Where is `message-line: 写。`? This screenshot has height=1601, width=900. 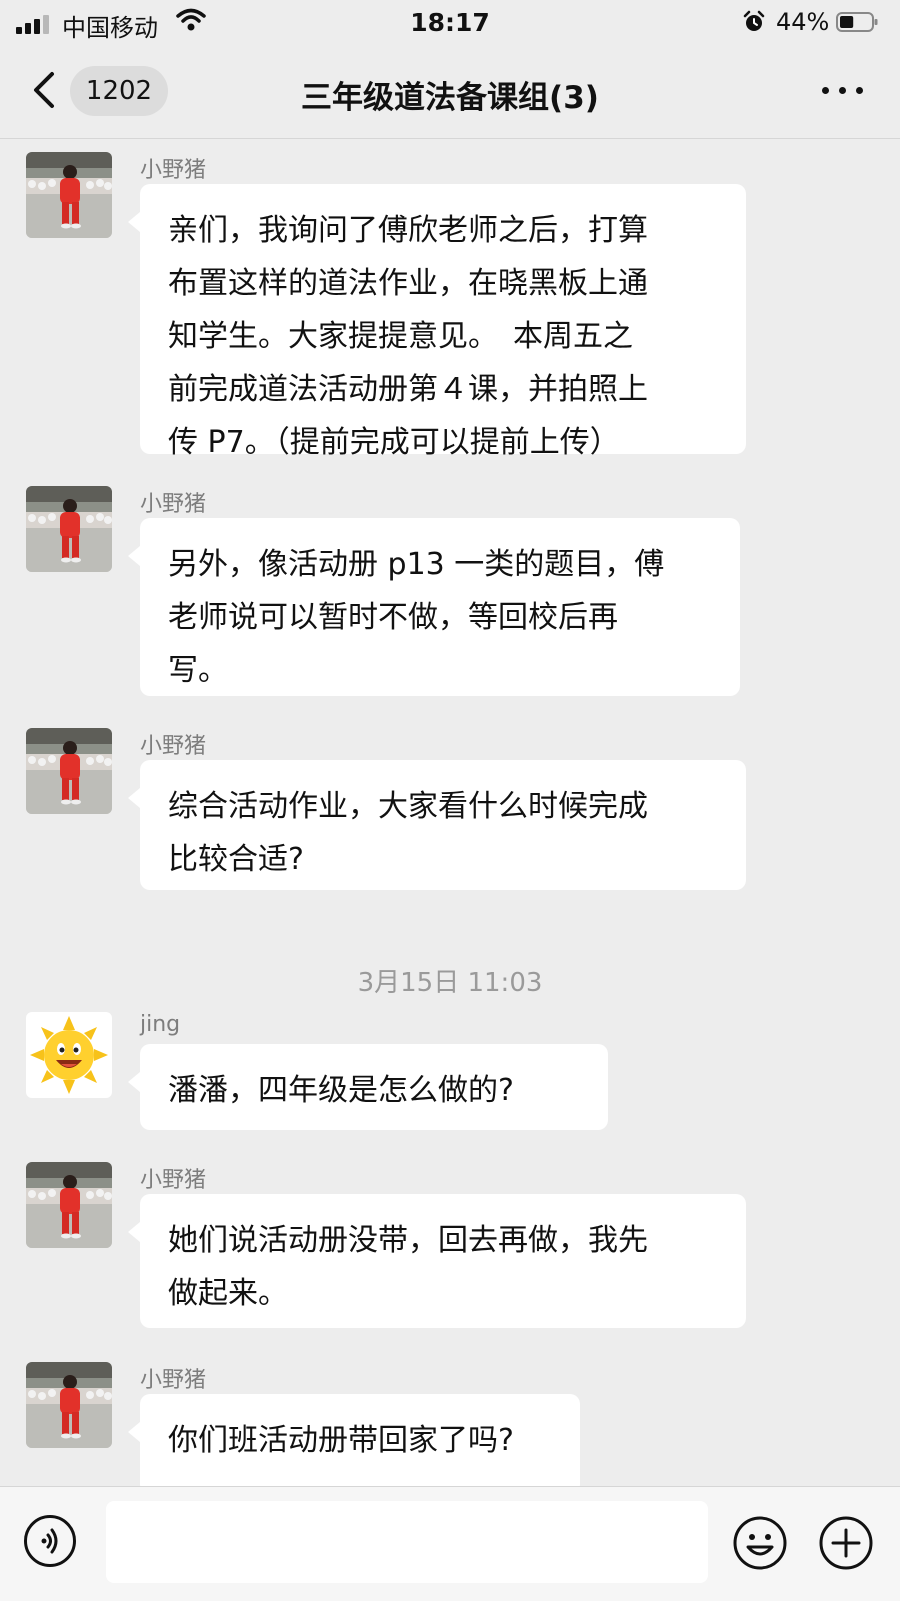 message-line: 写。 is located at coordinates (198, 670).